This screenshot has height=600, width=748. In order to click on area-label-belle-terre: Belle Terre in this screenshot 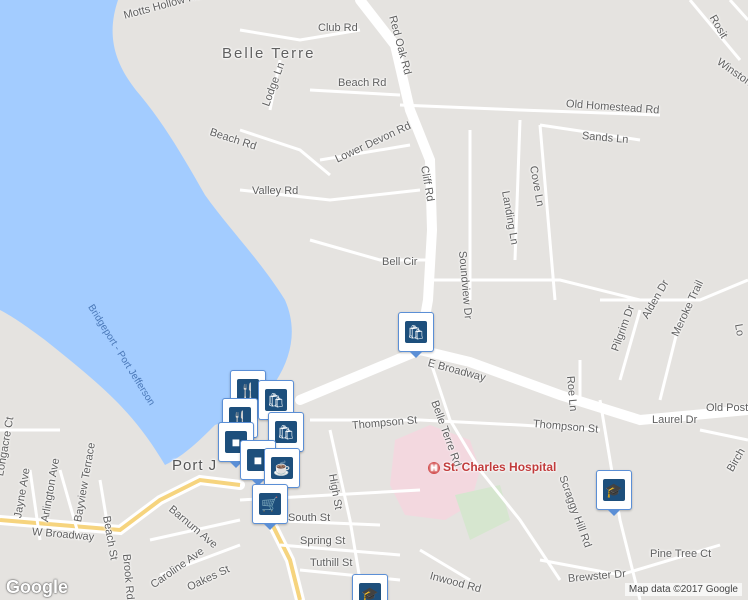, I will do `click(269, 53)`.